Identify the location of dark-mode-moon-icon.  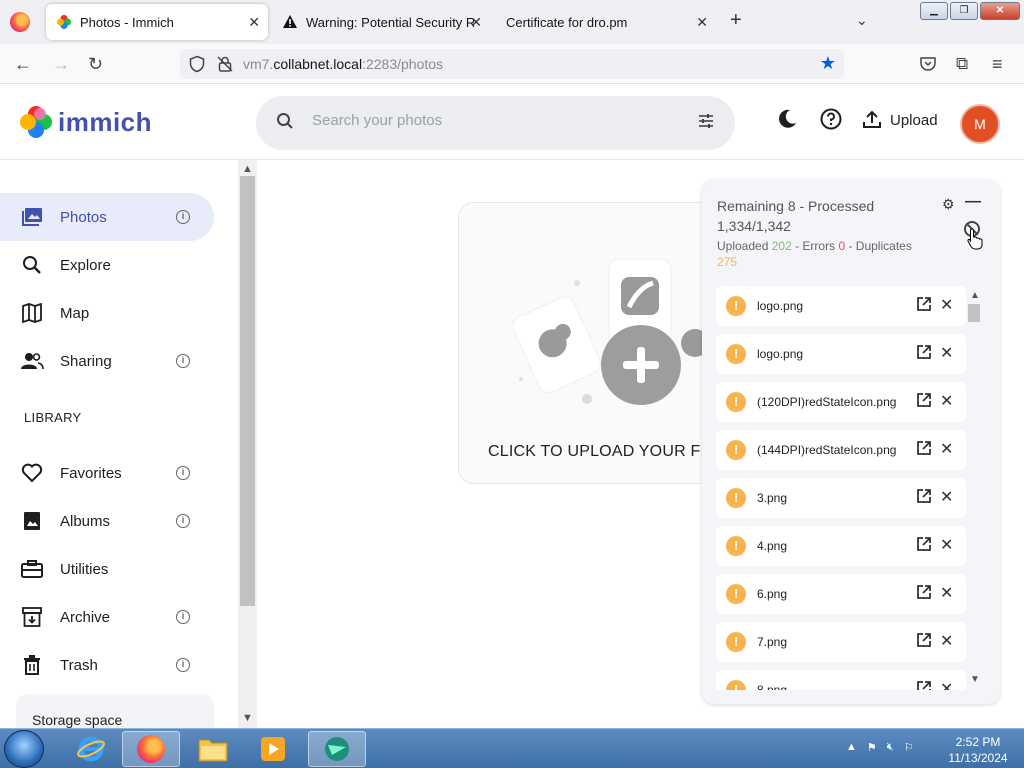
(787, 119).